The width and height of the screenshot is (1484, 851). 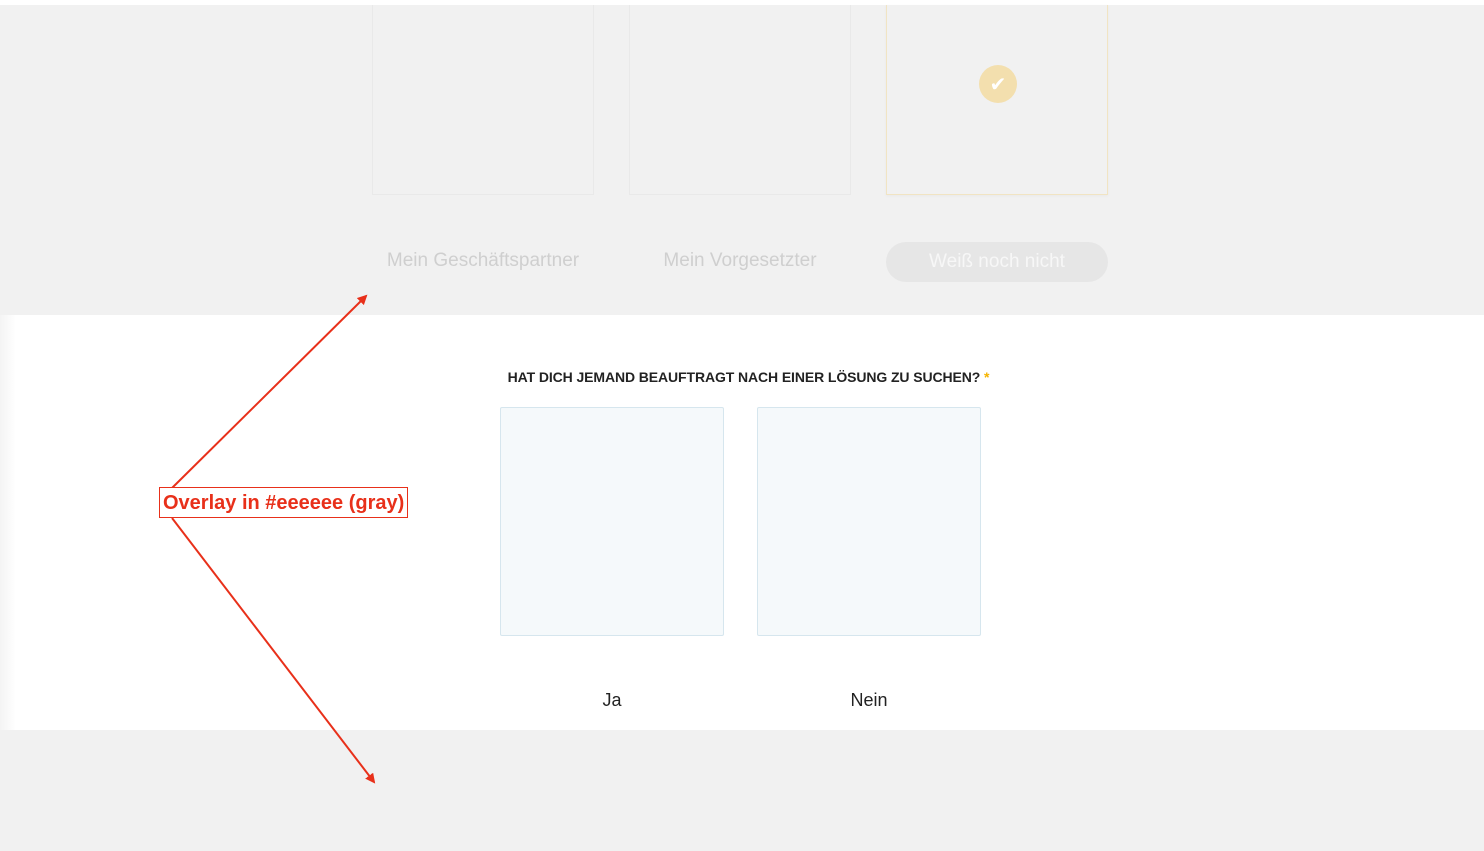 What do you see at coordinates (869, 521) in the screenshot?
I see `answer-card-nein` at bounding box center [869, 521].